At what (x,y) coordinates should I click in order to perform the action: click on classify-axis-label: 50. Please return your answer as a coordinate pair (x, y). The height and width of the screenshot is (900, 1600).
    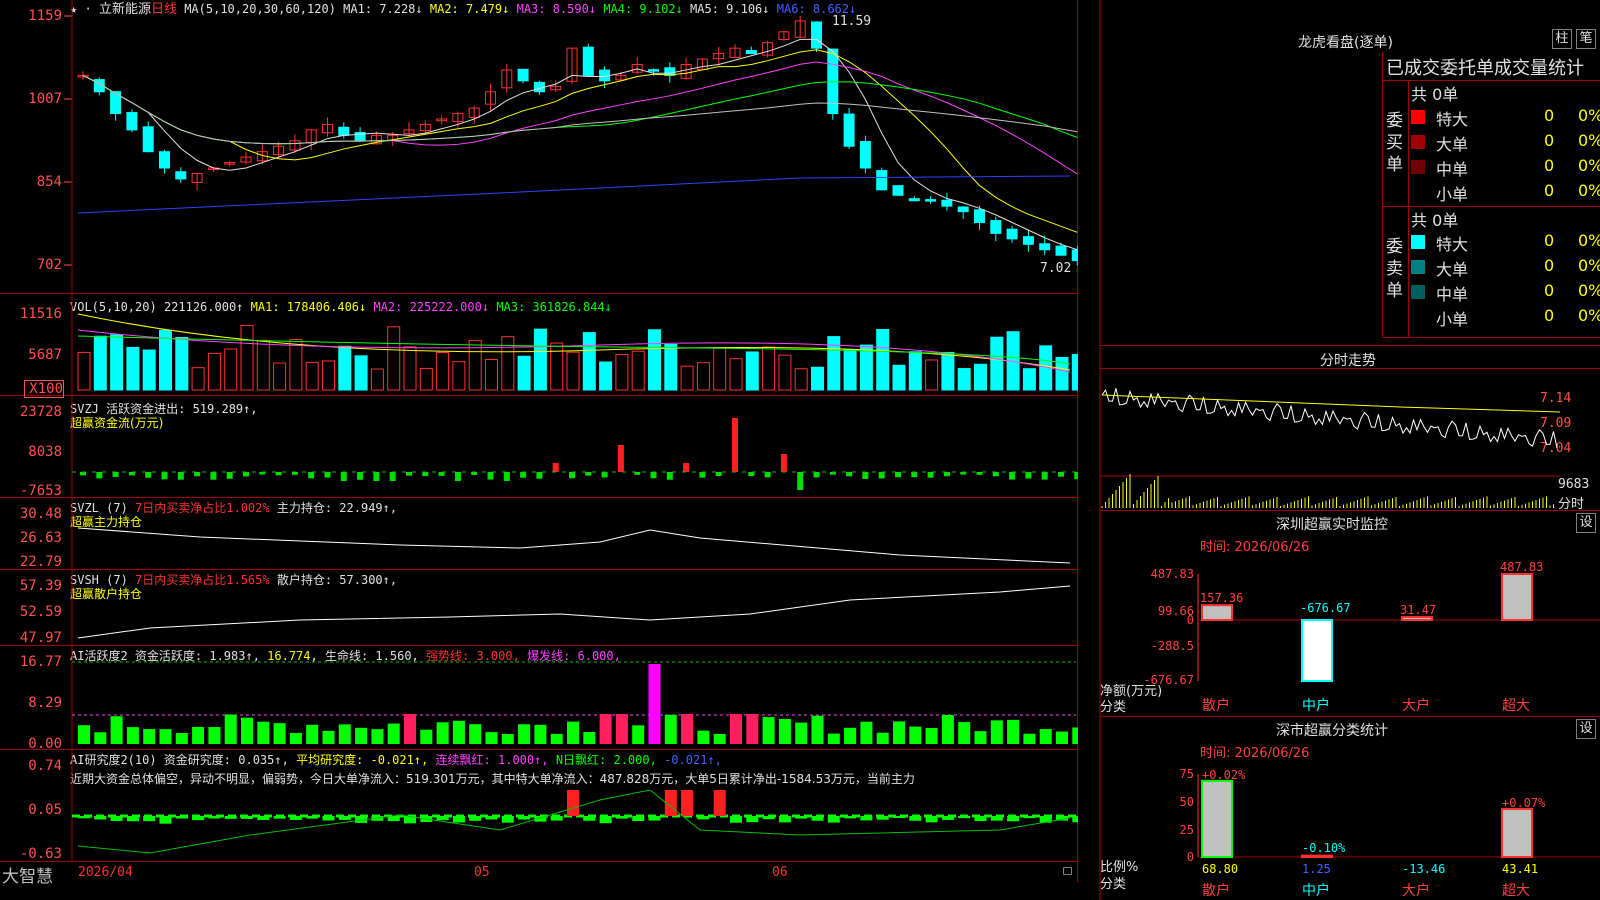
    Looking at the image, I should click on (1187, 802).